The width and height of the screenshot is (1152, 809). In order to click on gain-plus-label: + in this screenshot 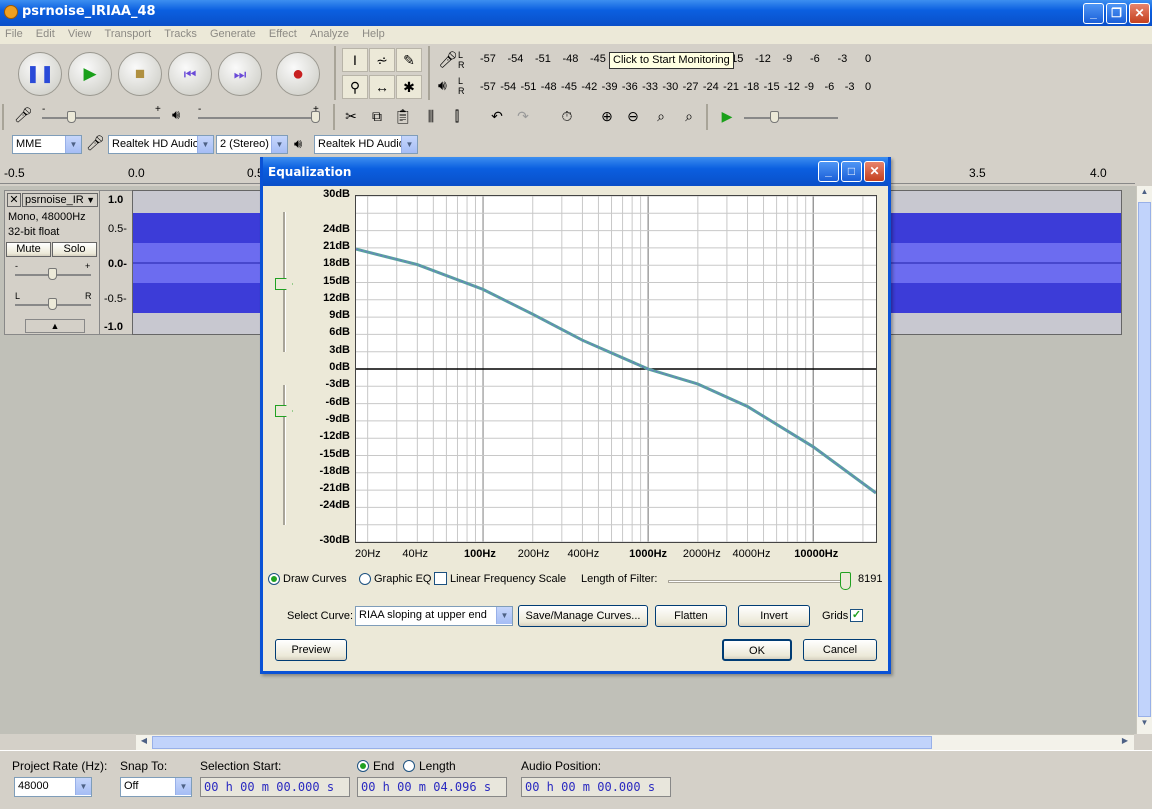, I will do `click(88, 266)`.